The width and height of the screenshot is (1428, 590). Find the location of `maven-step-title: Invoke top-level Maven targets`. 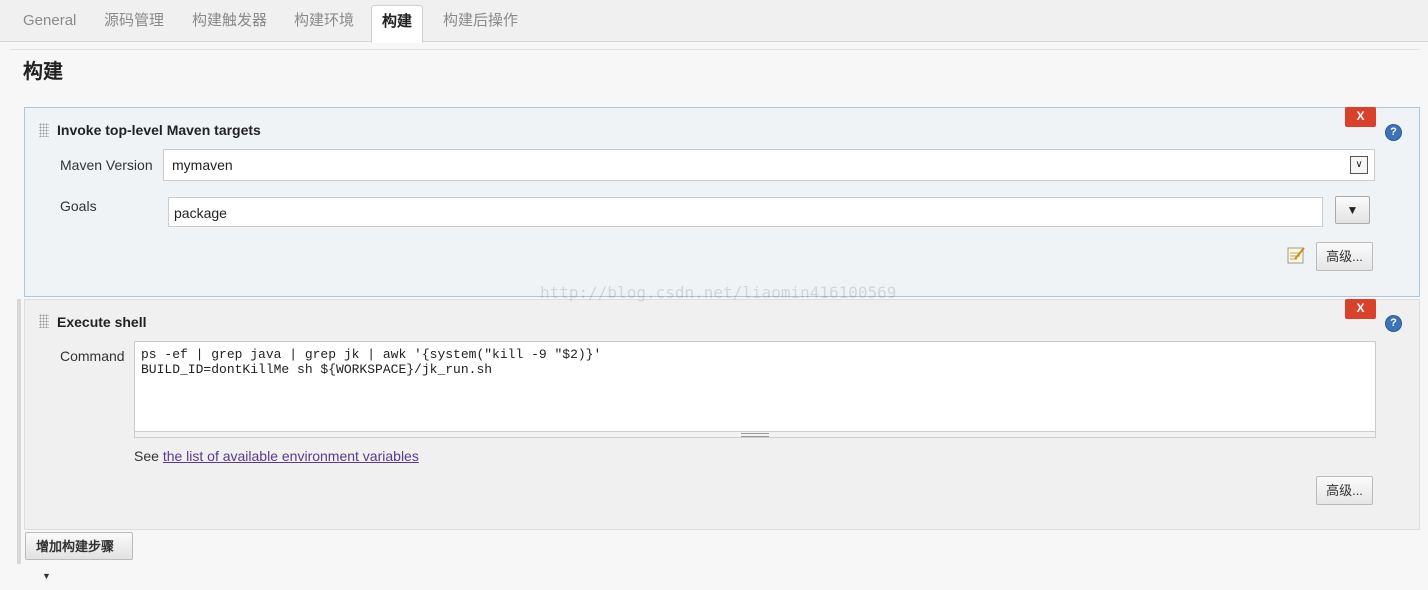

maven-step-title: Invoke top-level Maven targets is located at coordinates (159, 130).